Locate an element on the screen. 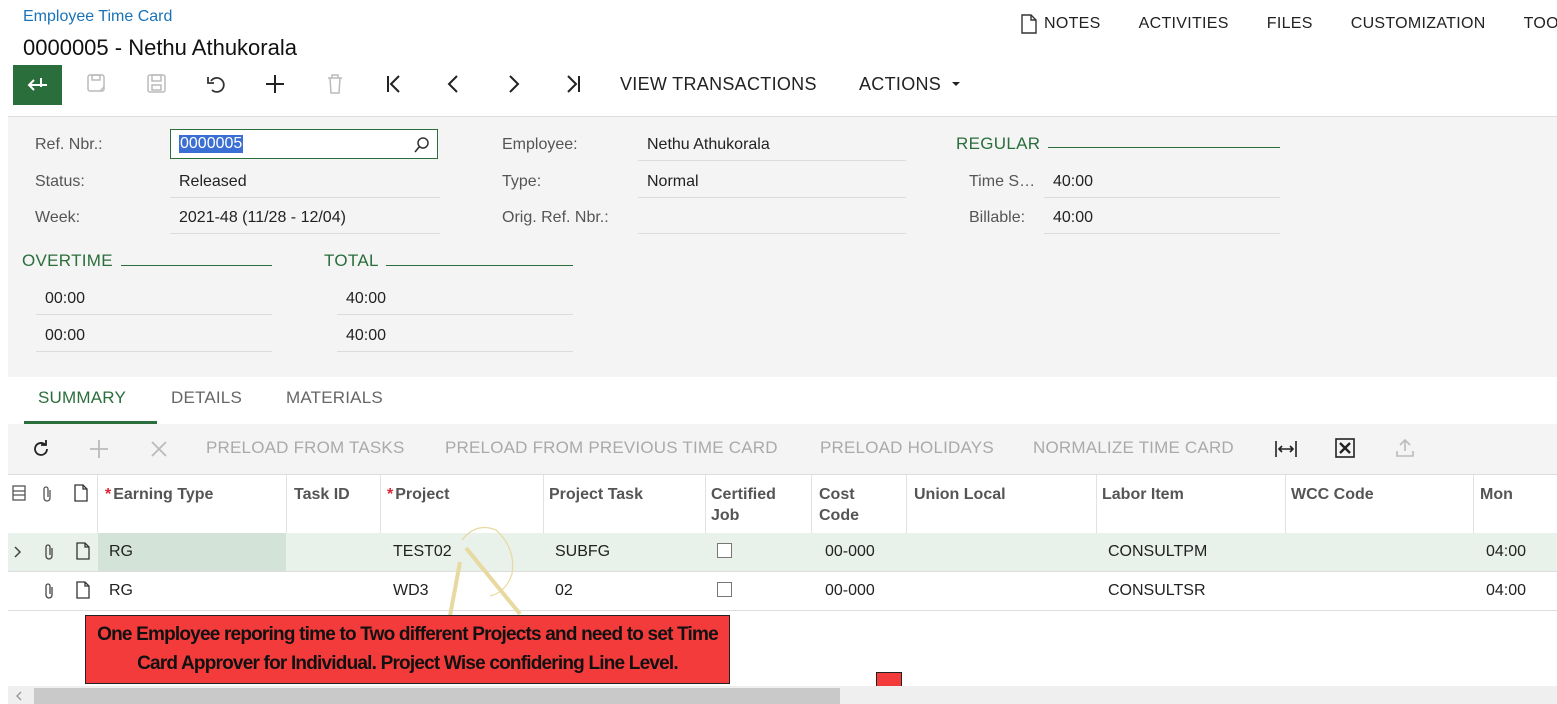 The image size is (1557, 704). save-close-button is located at coordinates (97, 84).